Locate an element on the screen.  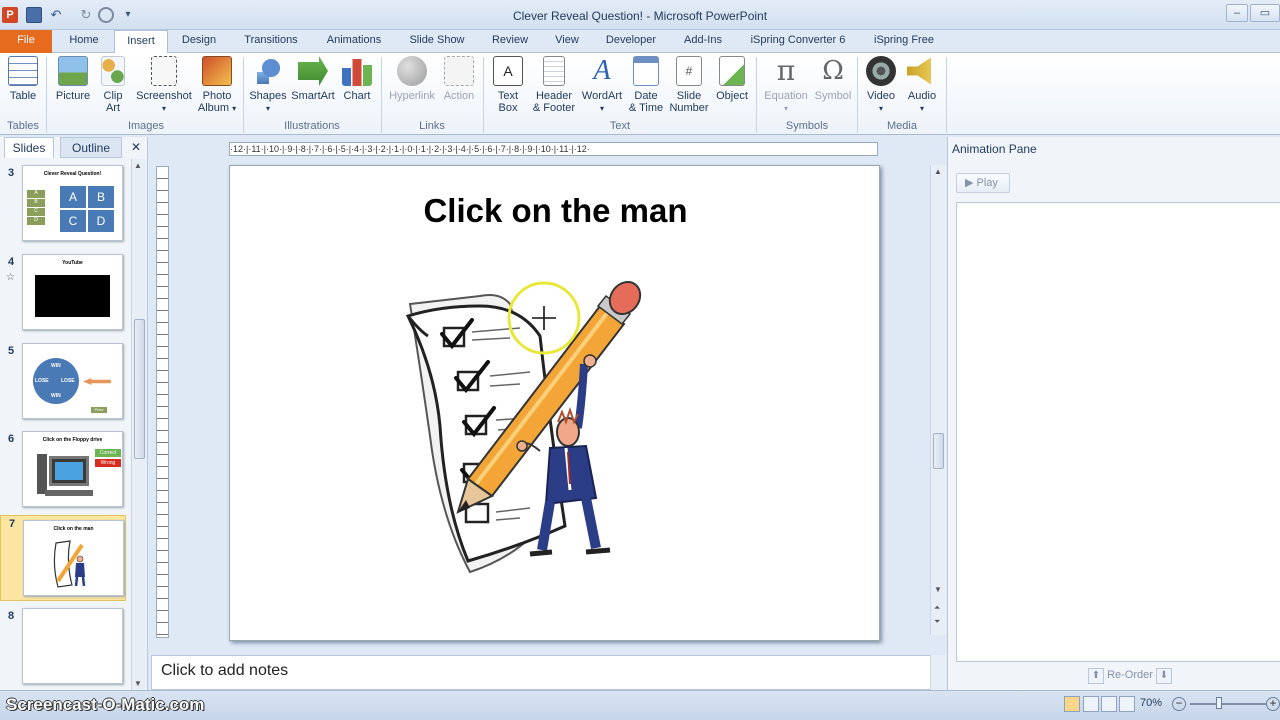
minimize-button: – is located at coordinates (1237, 13).